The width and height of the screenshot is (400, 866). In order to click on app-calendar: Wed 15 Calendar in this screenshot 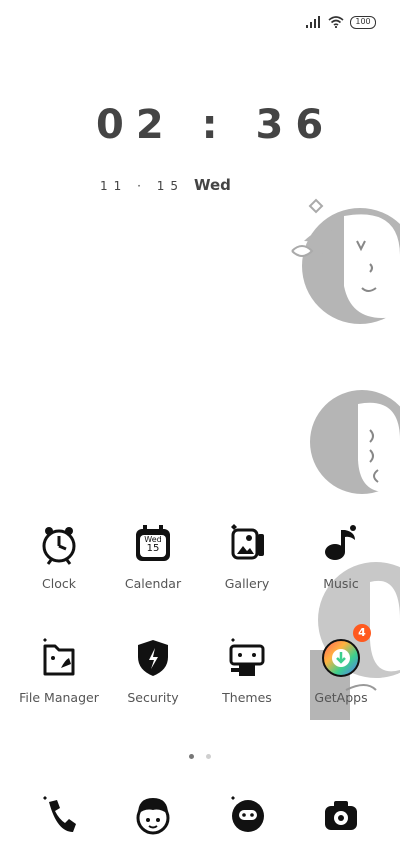, I will do `click(153, 556)`.